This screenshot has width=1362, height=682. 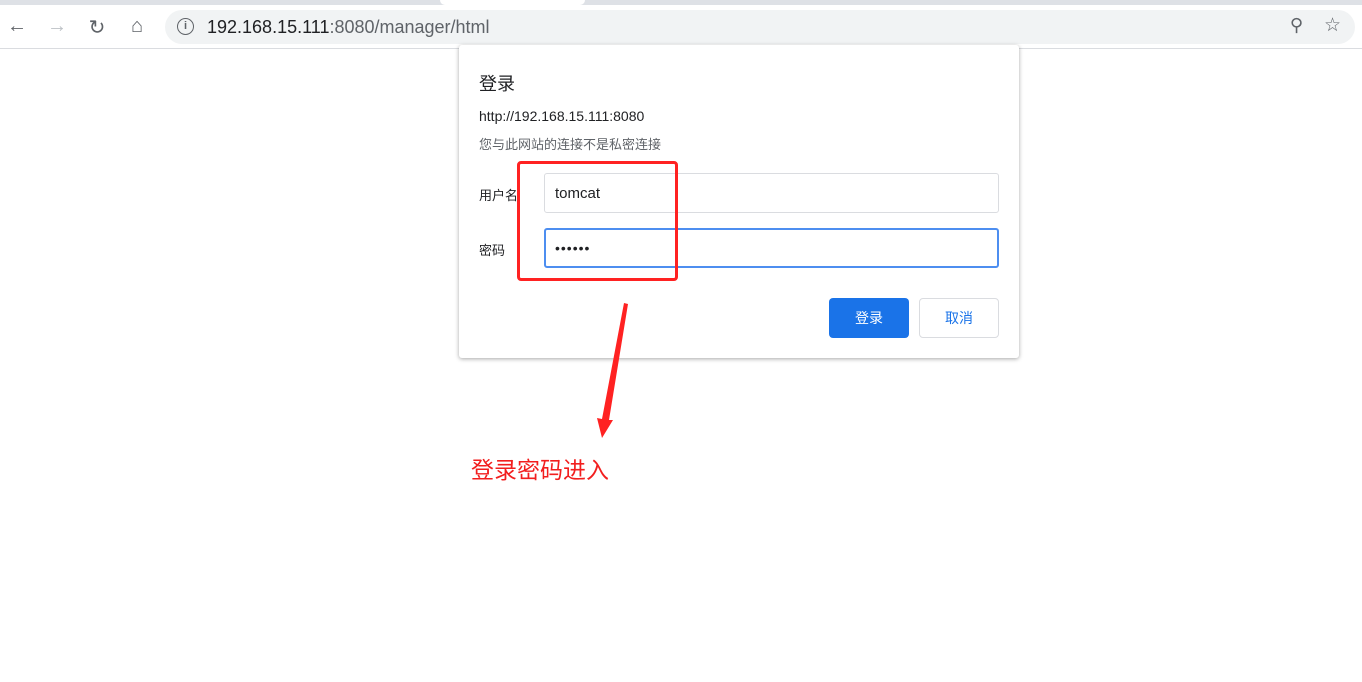 I want to click on annotation-text: 登录密码进入, so click(x=540, y=470).